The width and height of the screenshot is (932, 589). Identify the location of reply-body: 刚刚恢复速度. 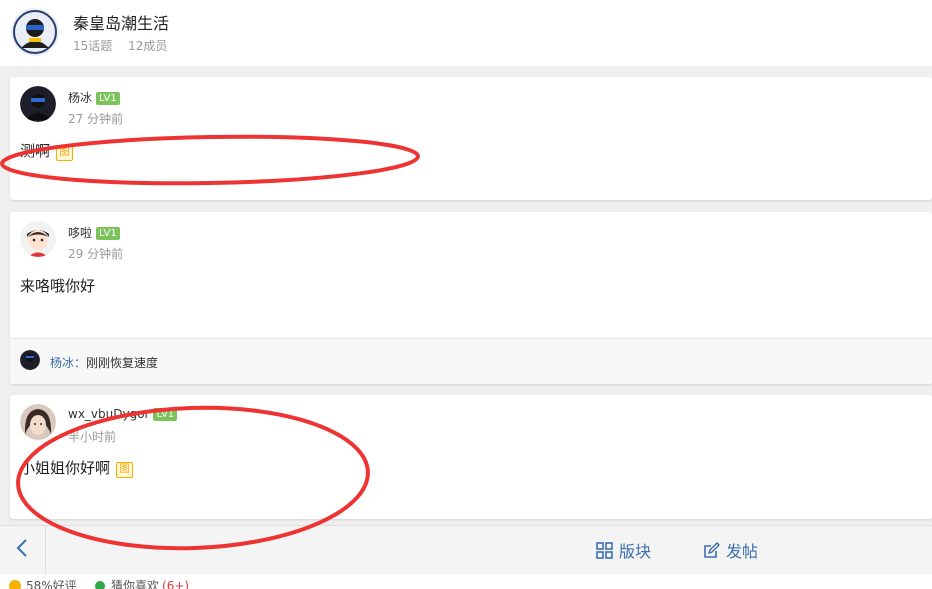
(122, 363).